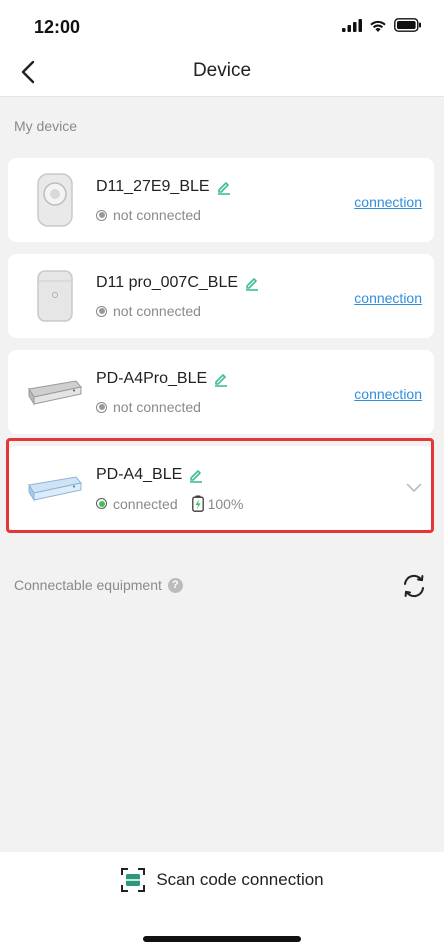 This screenshot has width=444, height=949. I want to click on chevron-down-icon, so click(414, 487).